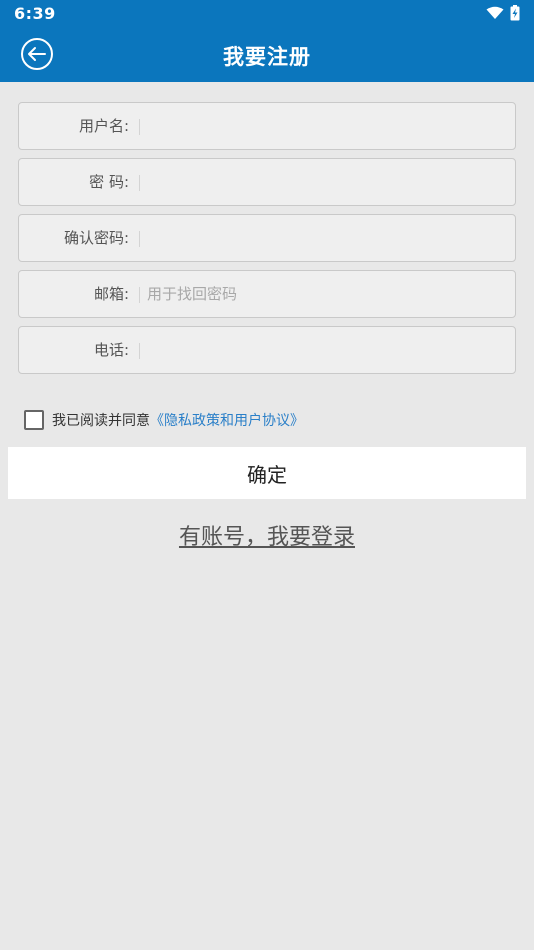  Describe the element at coordinates (327, 182) in the screenshot. I see `password-input` at that location.